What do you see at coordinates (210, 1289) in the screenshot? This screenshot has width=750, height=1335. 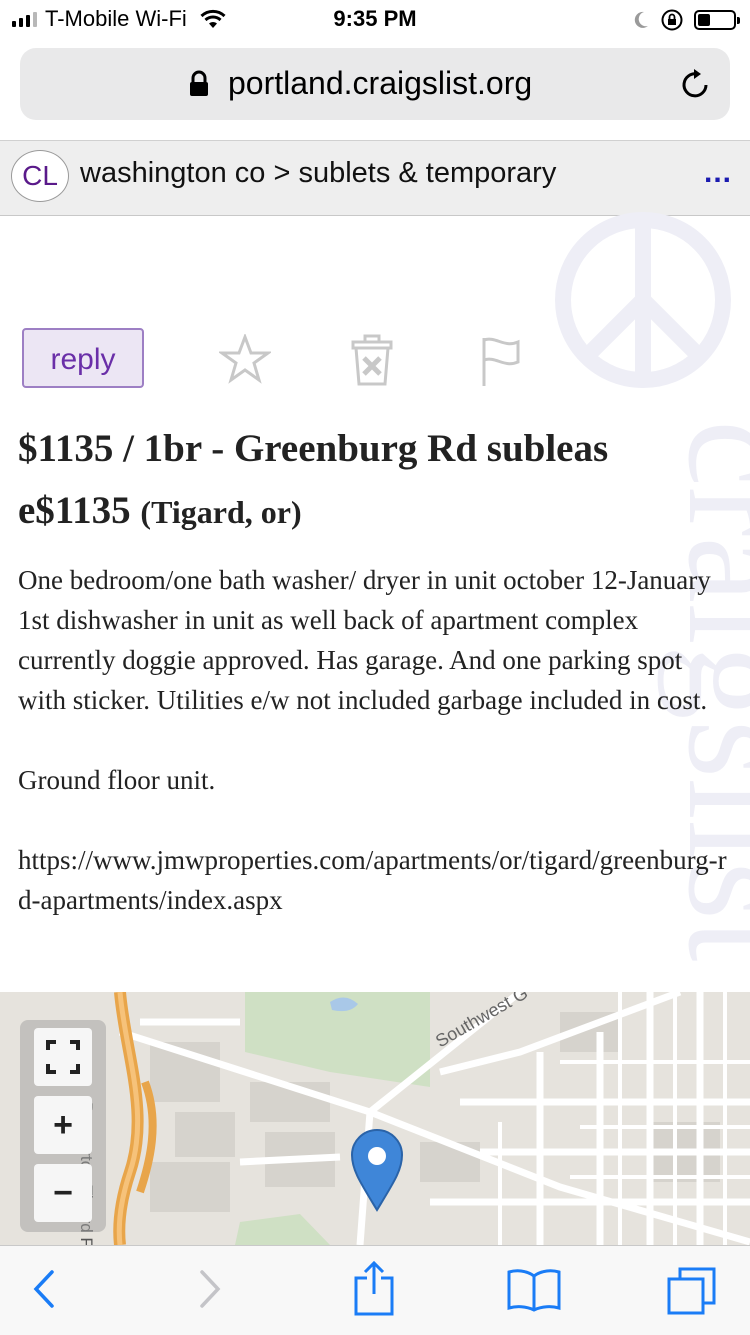 I see `forward-icon` at bounding box center [210, 1289].